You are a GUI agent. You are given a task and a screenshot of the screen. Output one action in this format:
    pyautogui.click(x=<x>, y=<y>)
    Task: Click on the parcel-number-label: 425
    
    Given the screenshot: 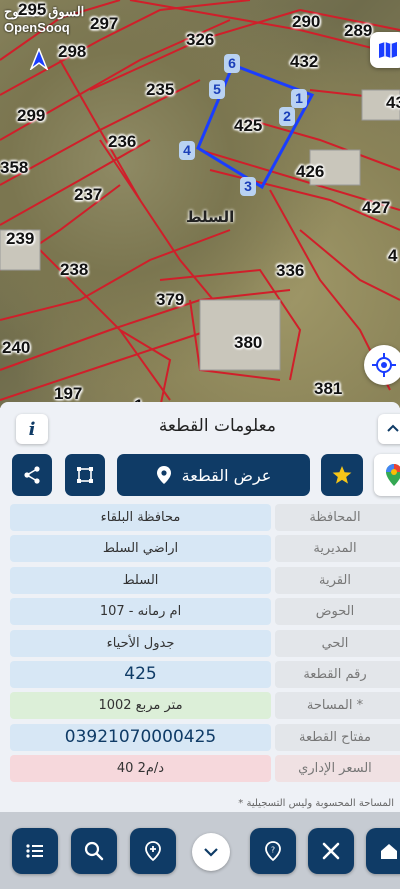 What is the action you would take?
    pyautogui.click(x=248, y=125)
    